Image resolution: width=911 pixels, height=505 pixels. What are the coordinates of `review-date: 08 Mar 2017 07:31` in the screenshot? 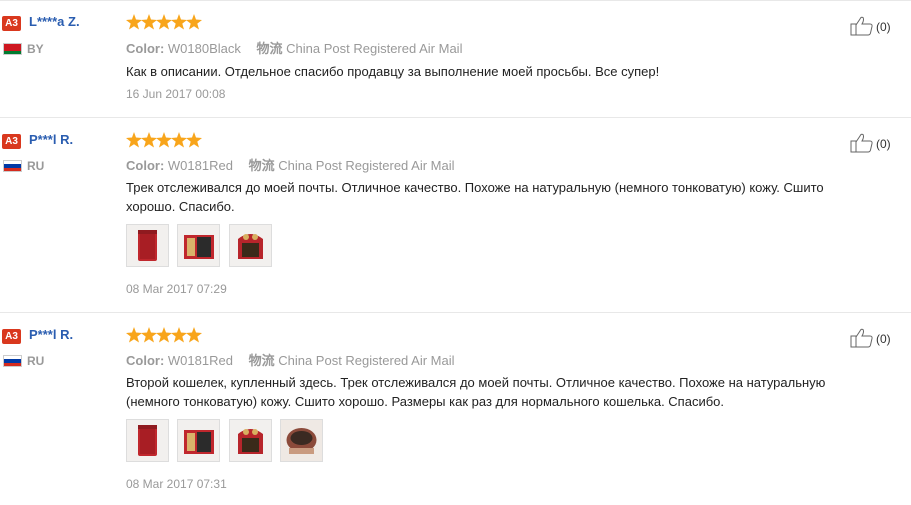 It's located at (176, 484).